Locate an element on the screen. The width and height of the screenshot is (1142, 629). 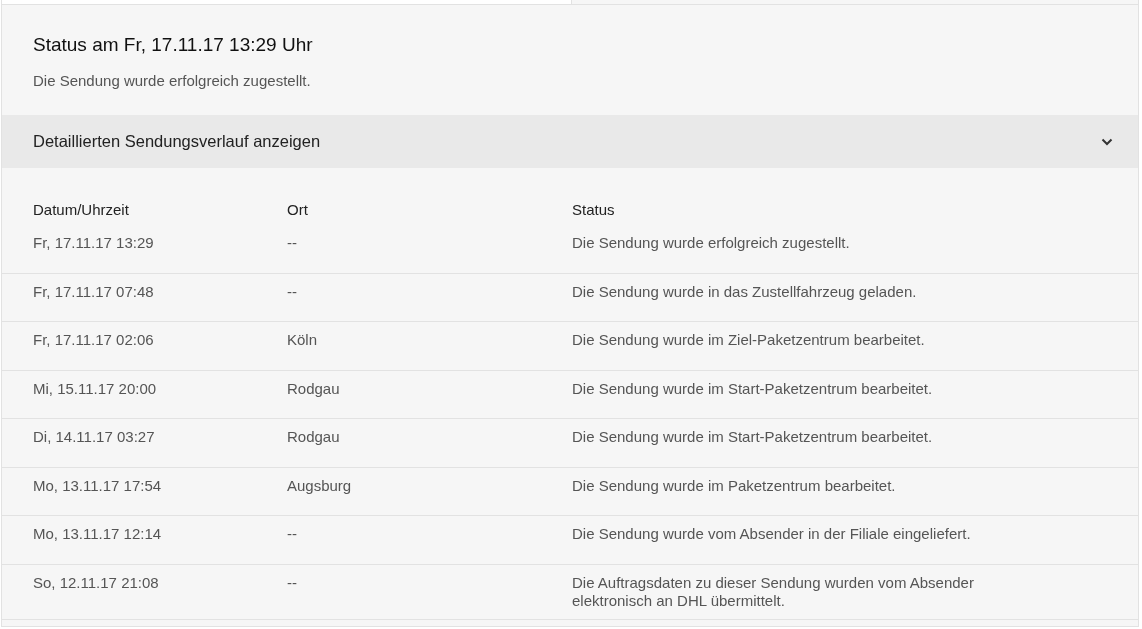
history-toggle: Detaillierten Sendungsverlauf anzeigen is located at coordinates (570, 141).